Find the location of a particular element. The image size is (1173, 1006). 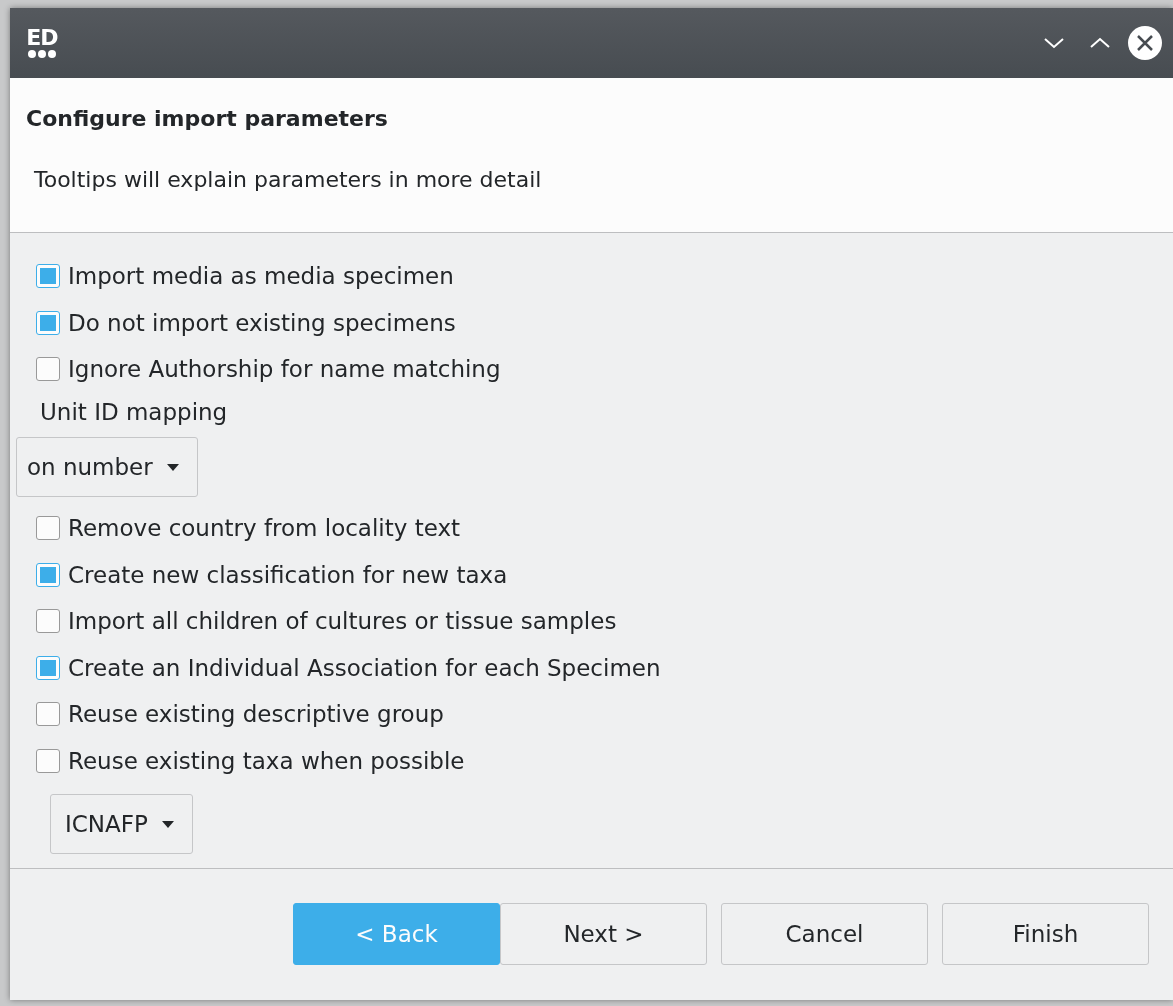

page-title: Configure import parameters is located at coordinates (207, 119).